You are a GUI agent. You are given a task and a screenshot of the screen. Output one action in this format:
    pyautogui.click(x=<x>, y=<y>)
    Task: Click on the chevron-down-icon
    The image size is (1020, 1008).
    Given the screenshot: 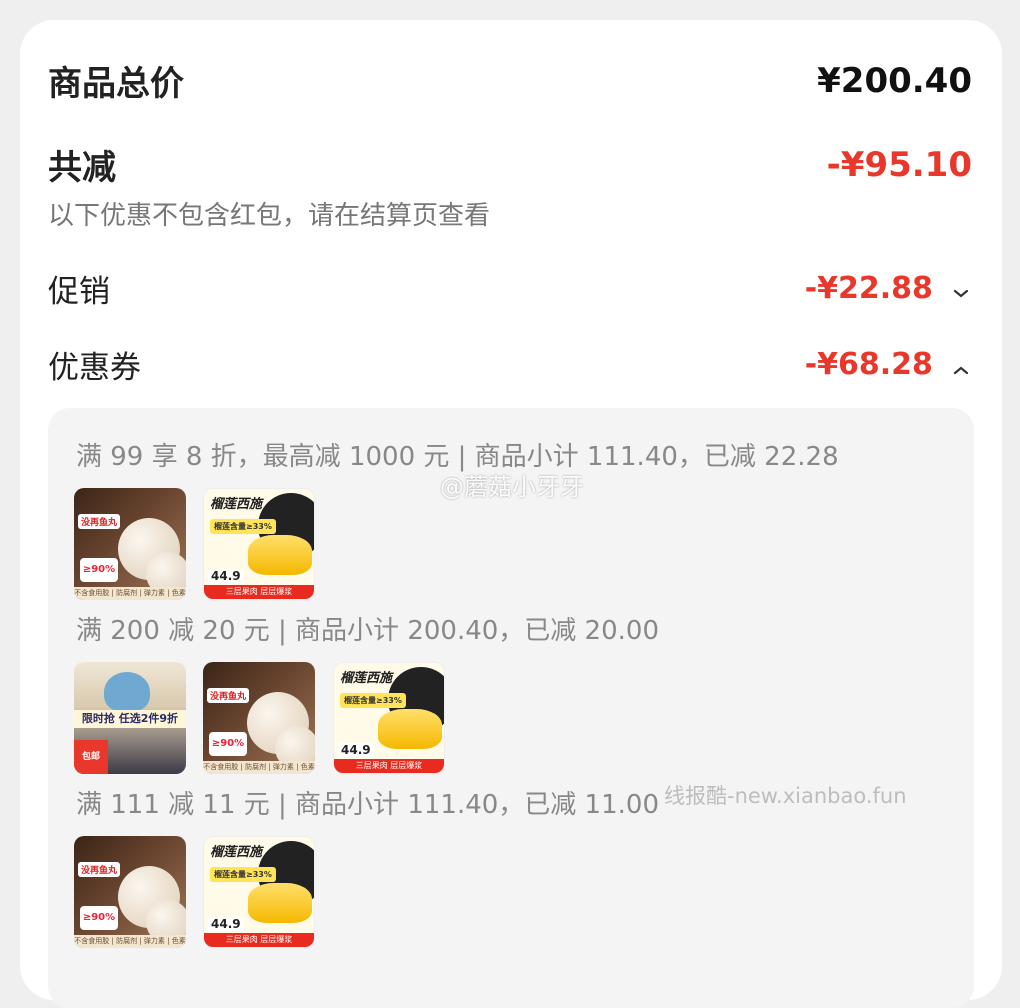 What is the action you would take?
    pyautogui.click(x=961, y=294)
    